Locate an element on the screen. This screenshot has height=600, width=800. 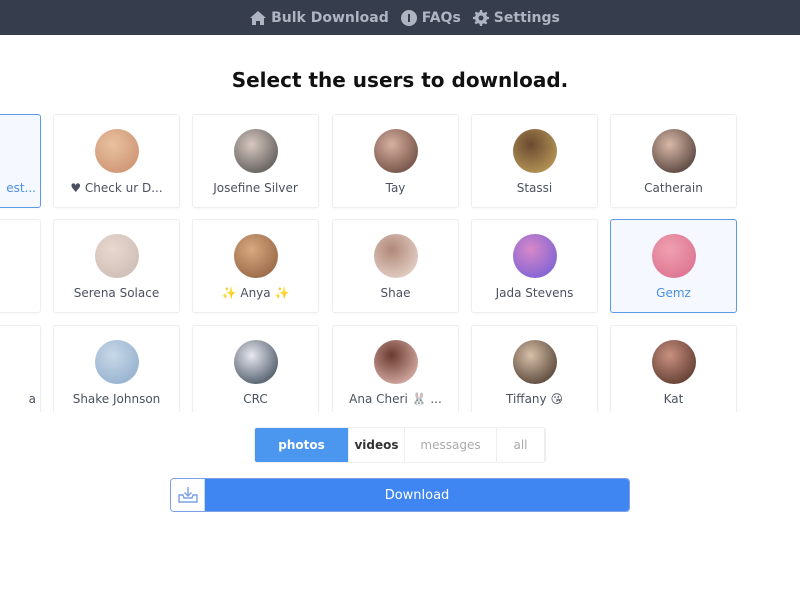
page-title: Select the users to download. is located at coordinates (400, 80).